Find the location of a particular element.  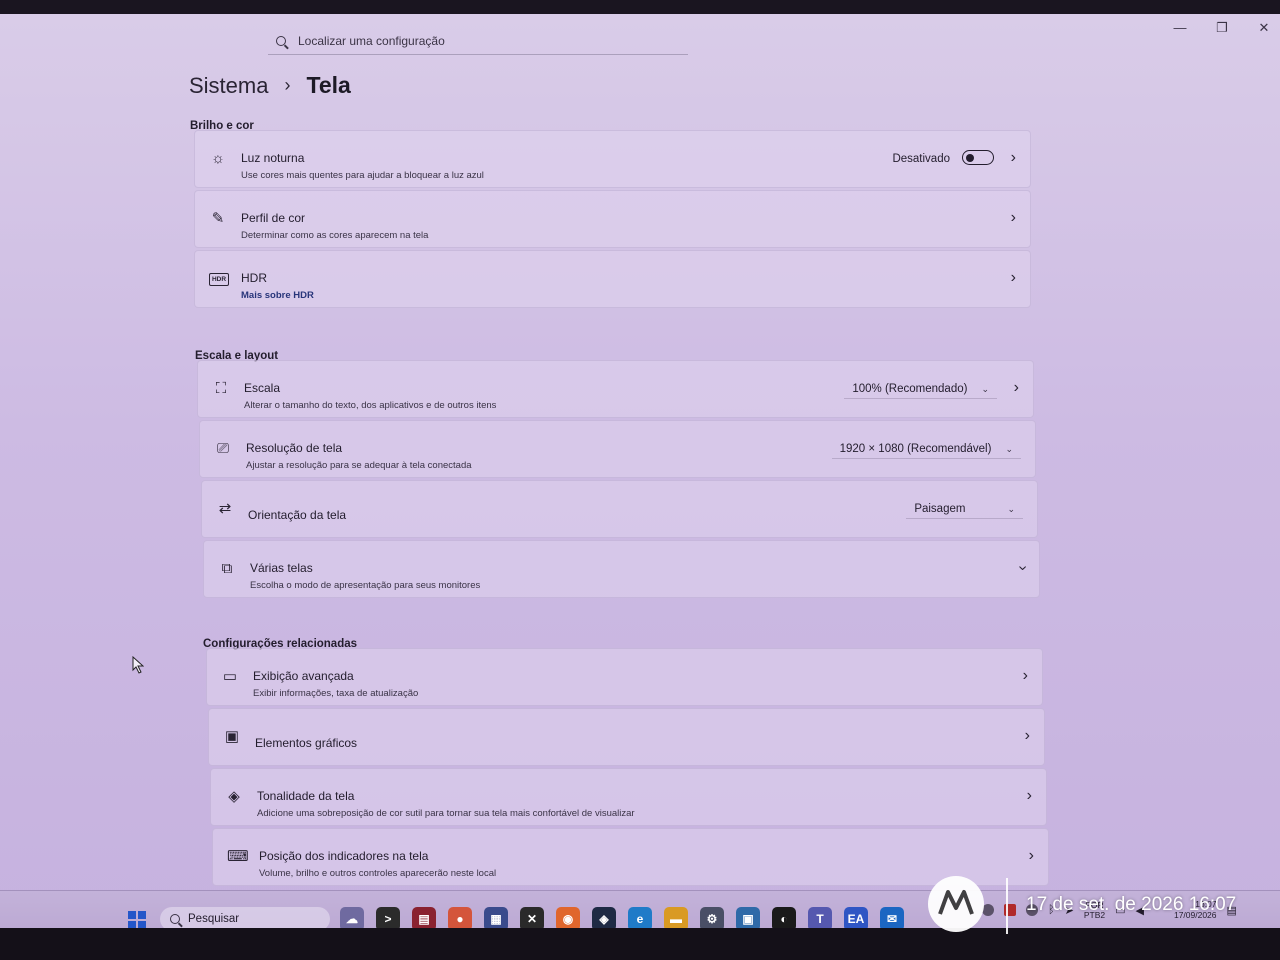

edge-app-icon: e is located at coordinates (640, 917).